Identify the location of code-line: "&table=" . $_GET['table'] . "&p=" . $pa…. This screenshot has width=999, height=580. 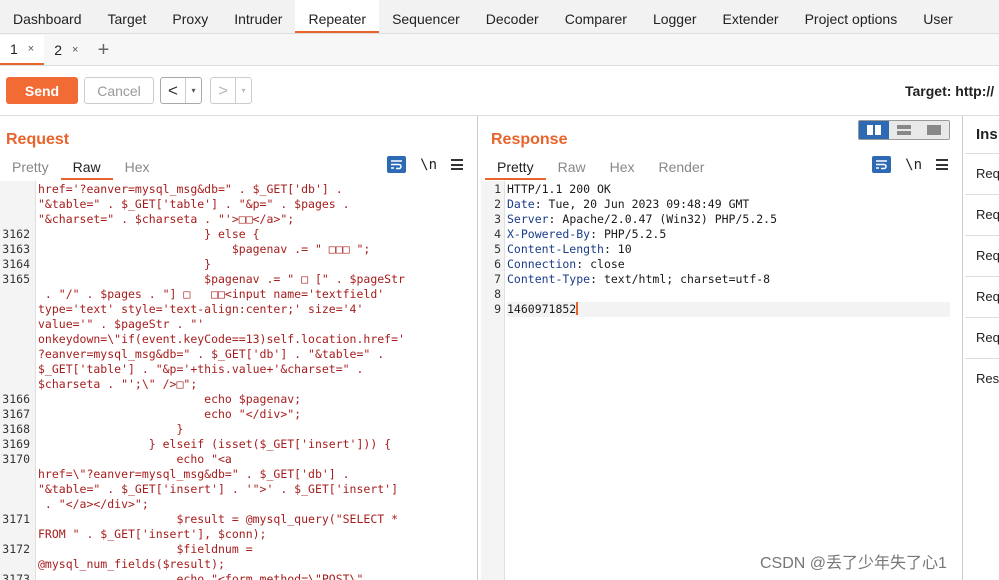
(194, 204).